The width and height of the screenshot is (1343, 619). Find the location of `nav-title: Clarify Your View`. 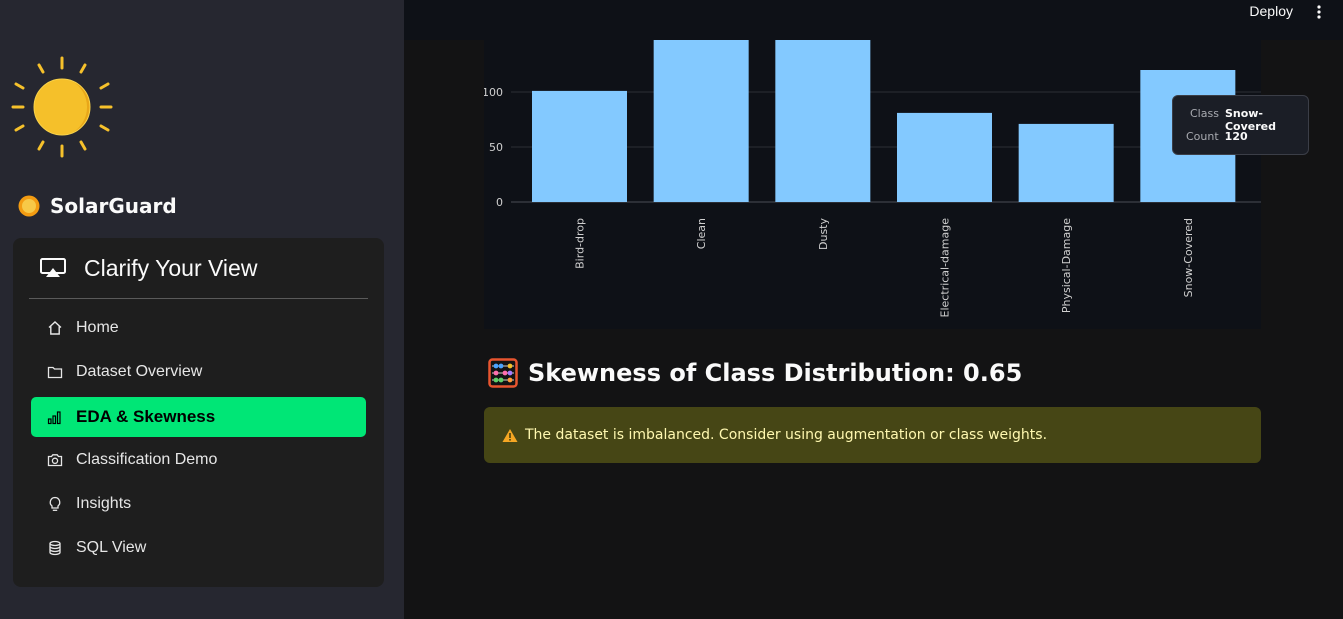

nav-title: Clarify Your View is located at coordinates (171, 267).